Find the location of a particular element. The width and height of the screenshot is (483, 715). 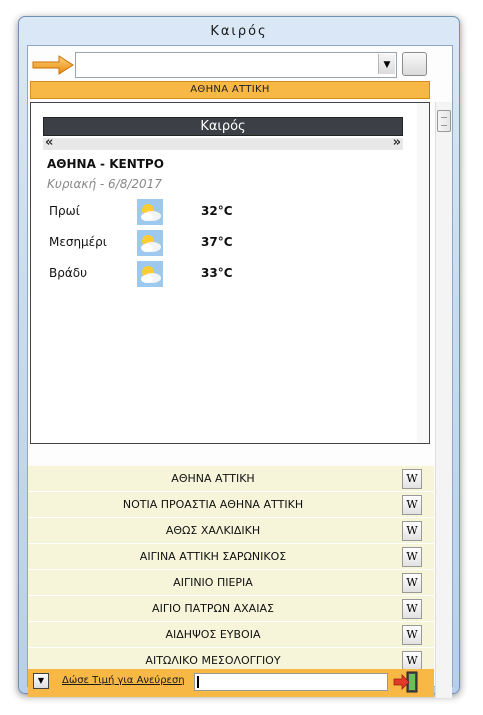

window-title: Καιρός is located at coordinates (239, 31).